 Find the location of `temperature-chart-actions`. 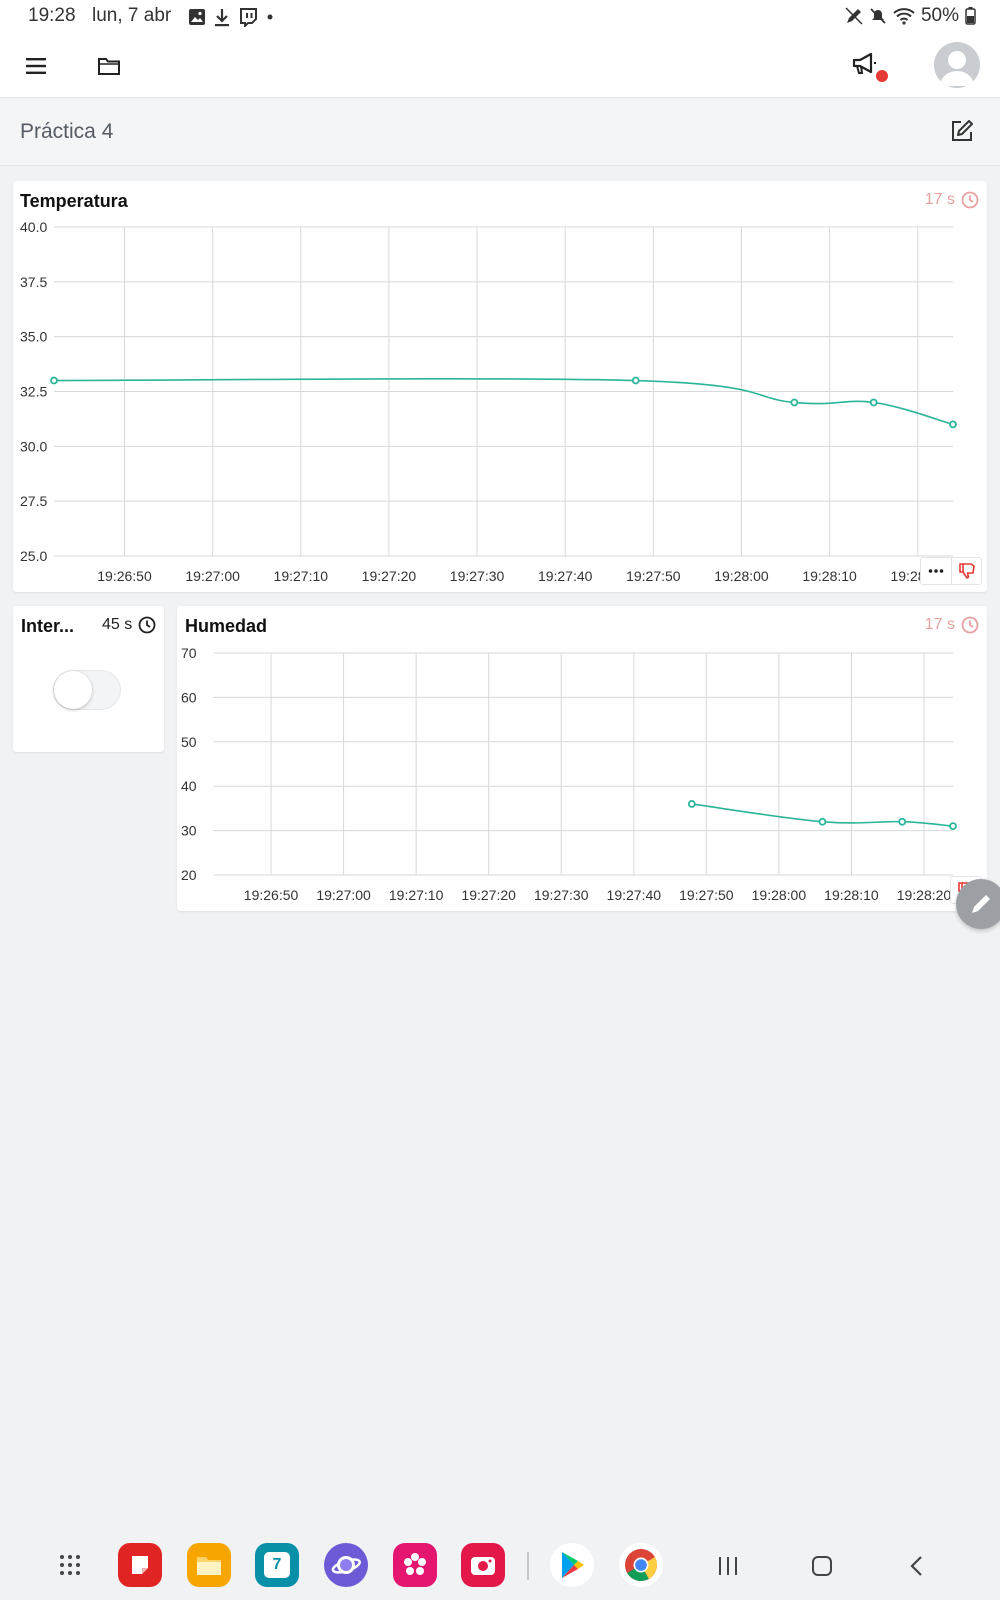

temperature-chart-actions is located at coordinates (951, 571).